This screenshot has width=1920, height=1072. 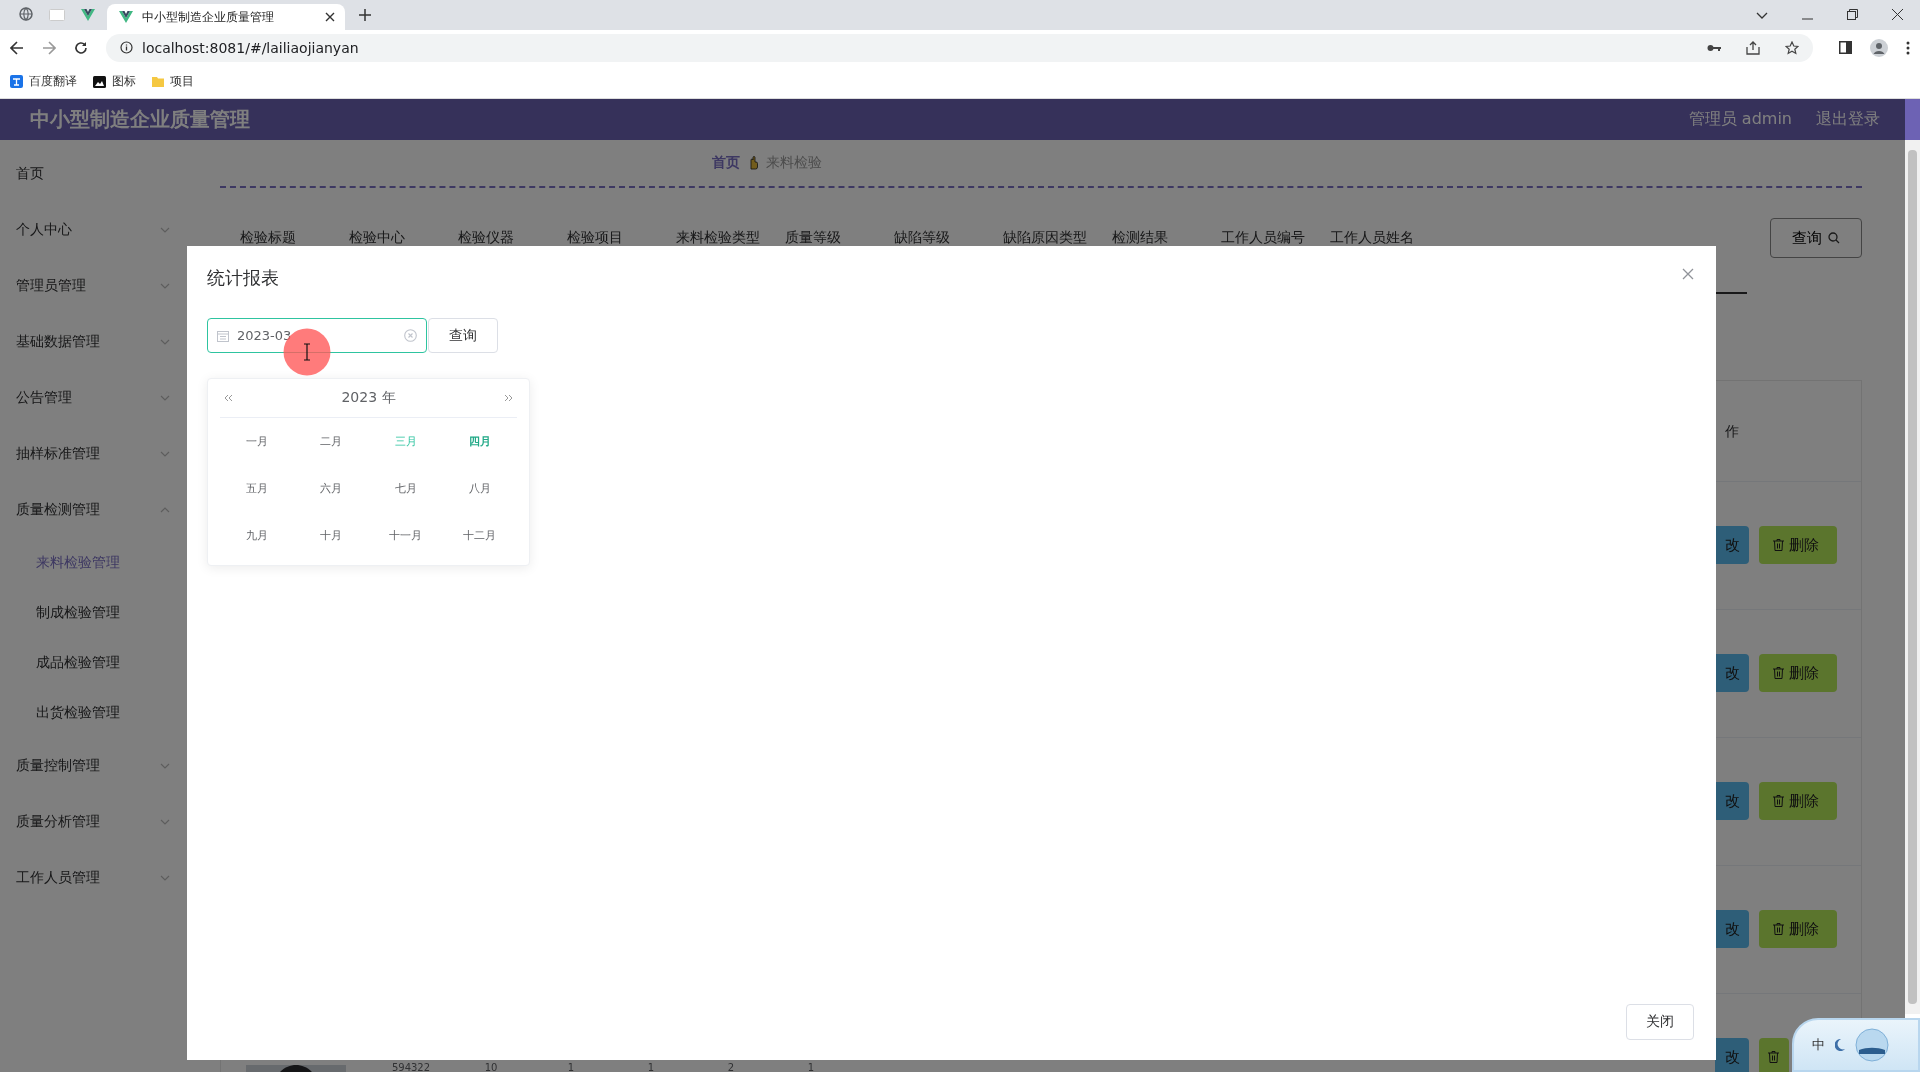 I want to click on month-option: 七月, so click(x=405, y=488).